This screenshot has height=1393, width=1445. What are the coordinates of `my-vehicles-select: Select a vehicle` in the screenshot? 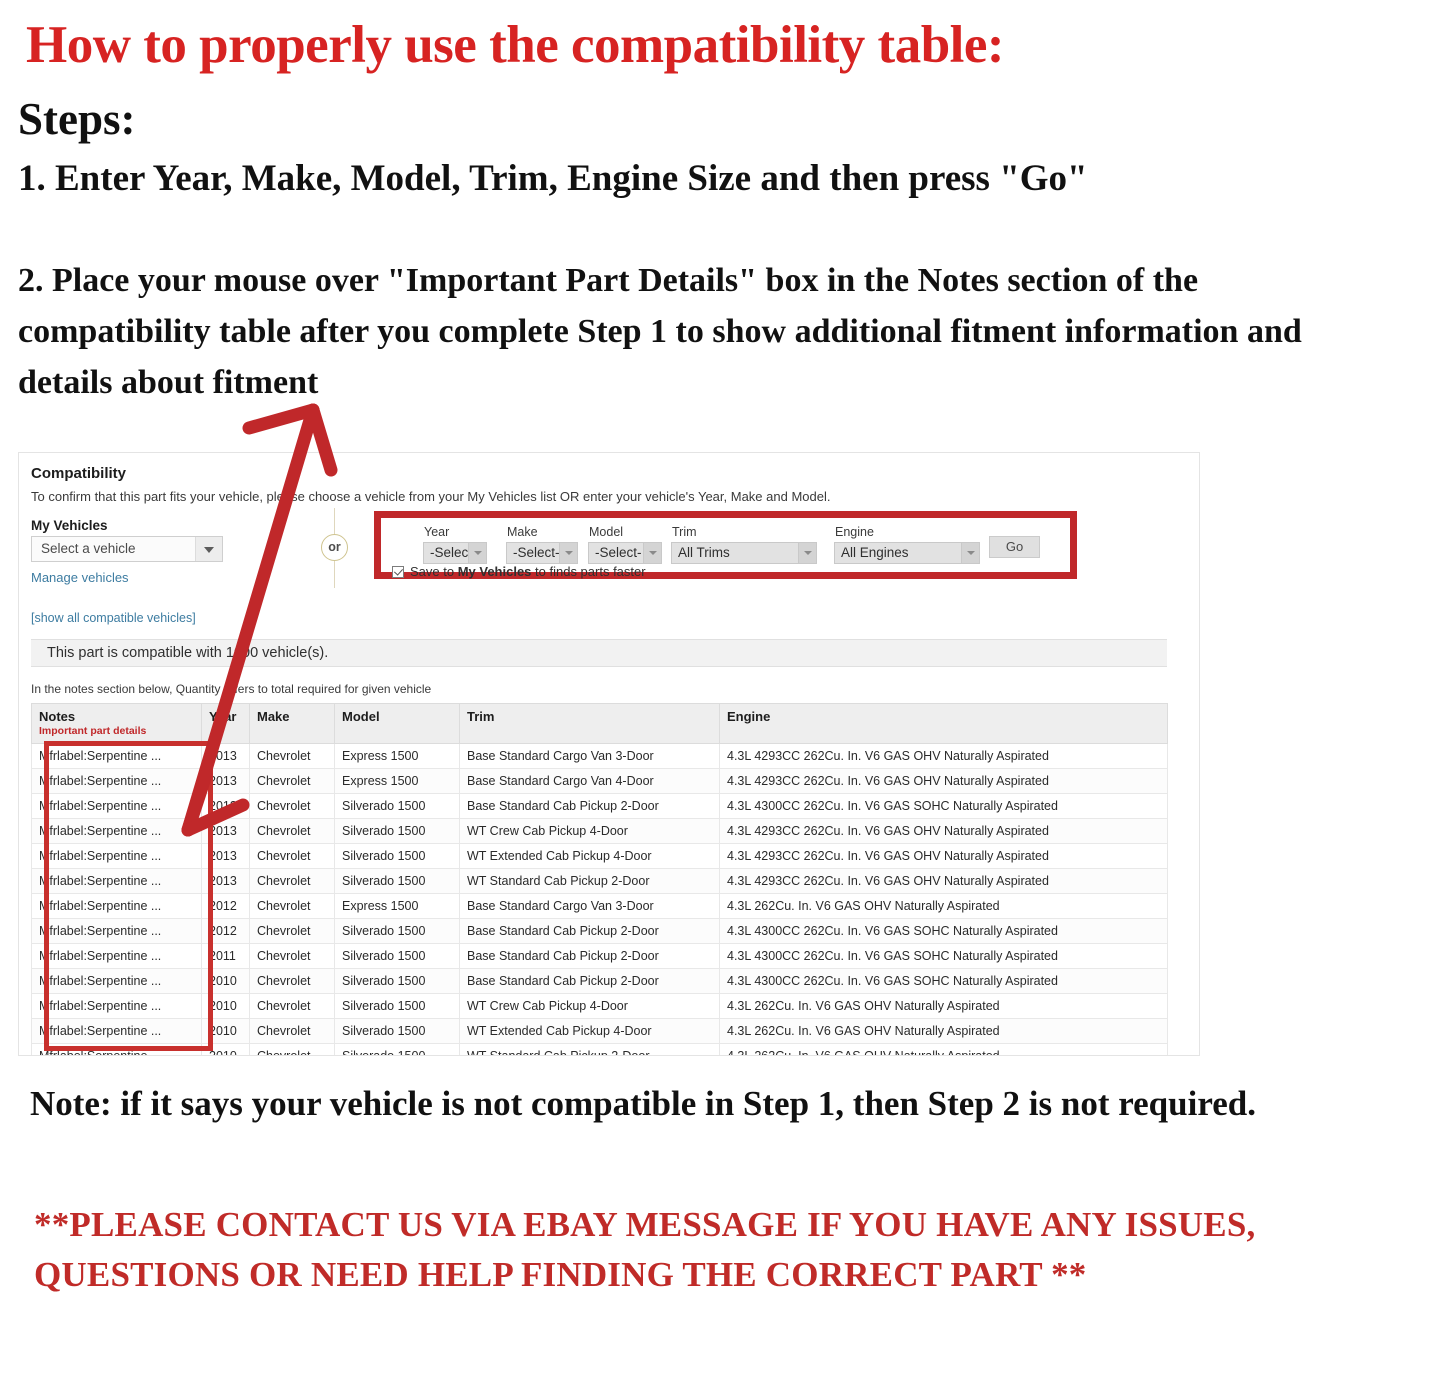 It's located at (127, 549).